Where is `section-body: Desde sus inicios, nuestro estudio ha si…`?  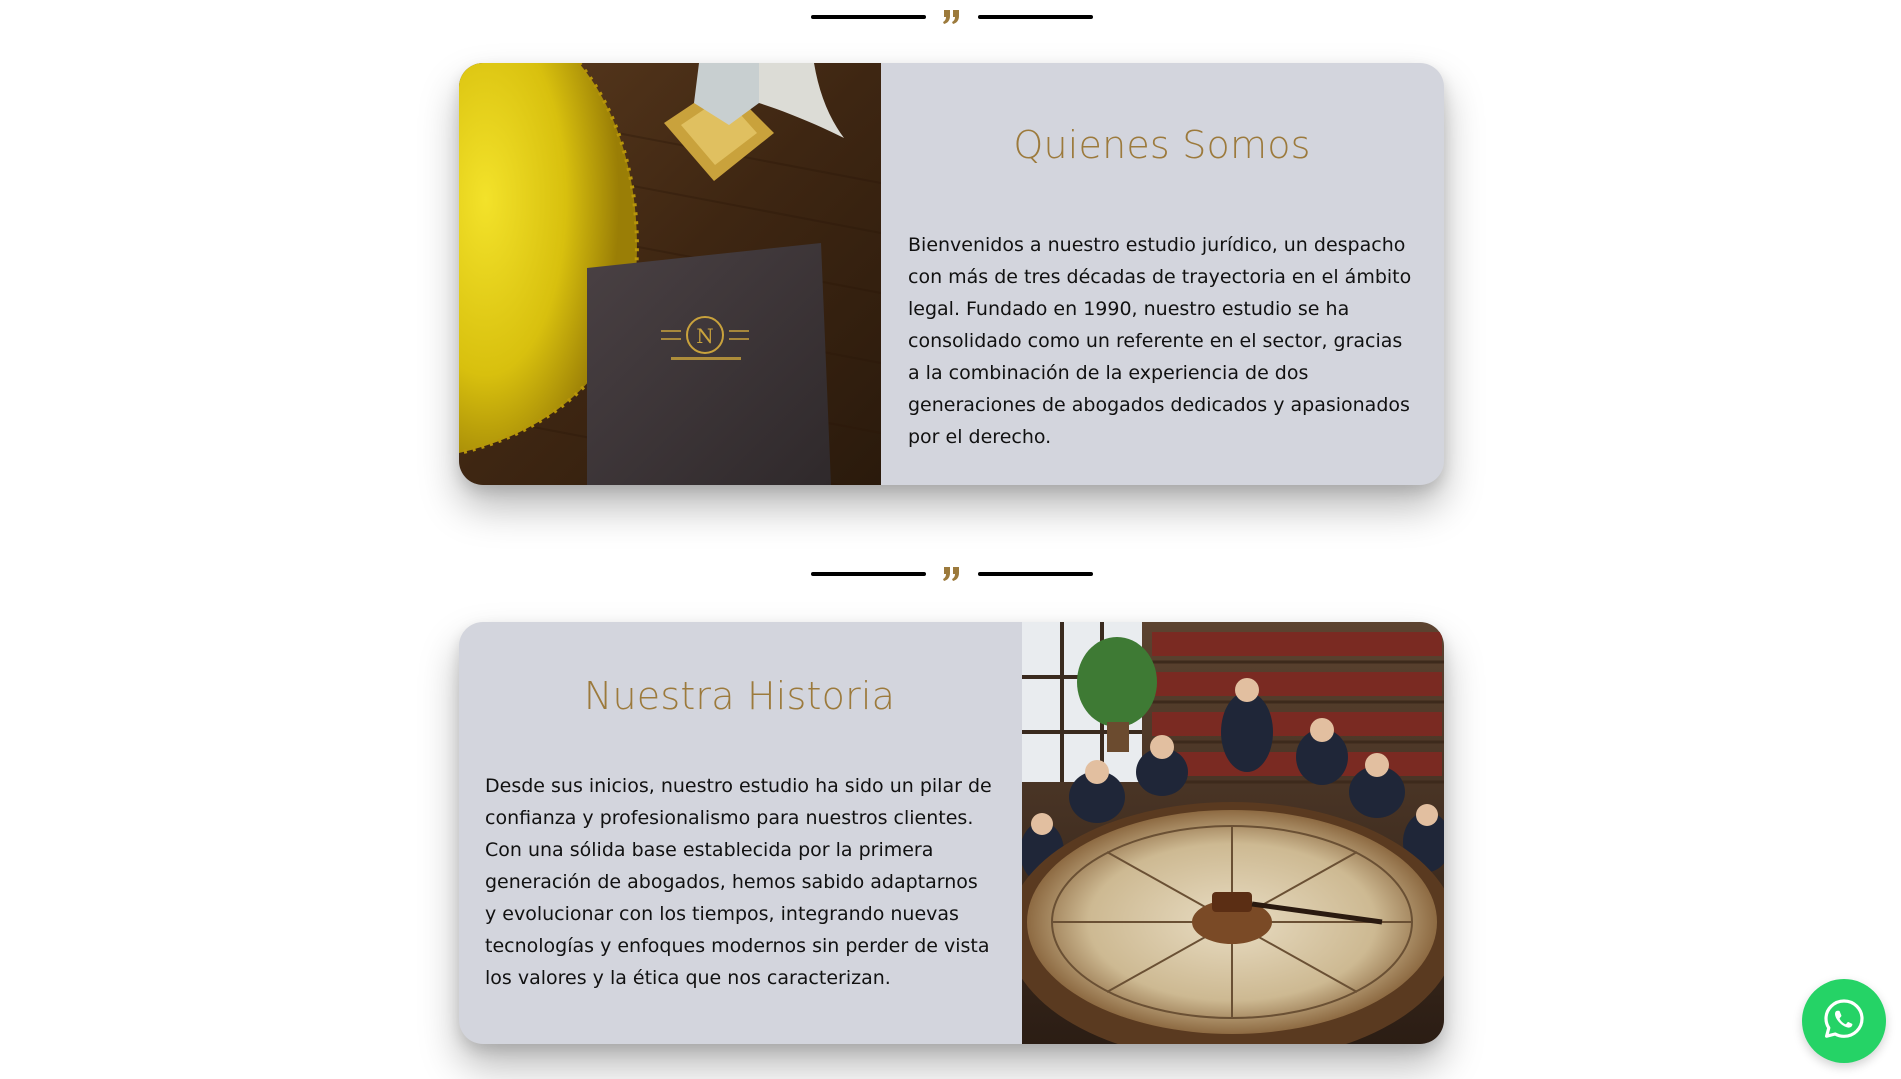 section-body: Desde sus inicios, nuestro estudio ha si… is located at coordinates (738, 881).